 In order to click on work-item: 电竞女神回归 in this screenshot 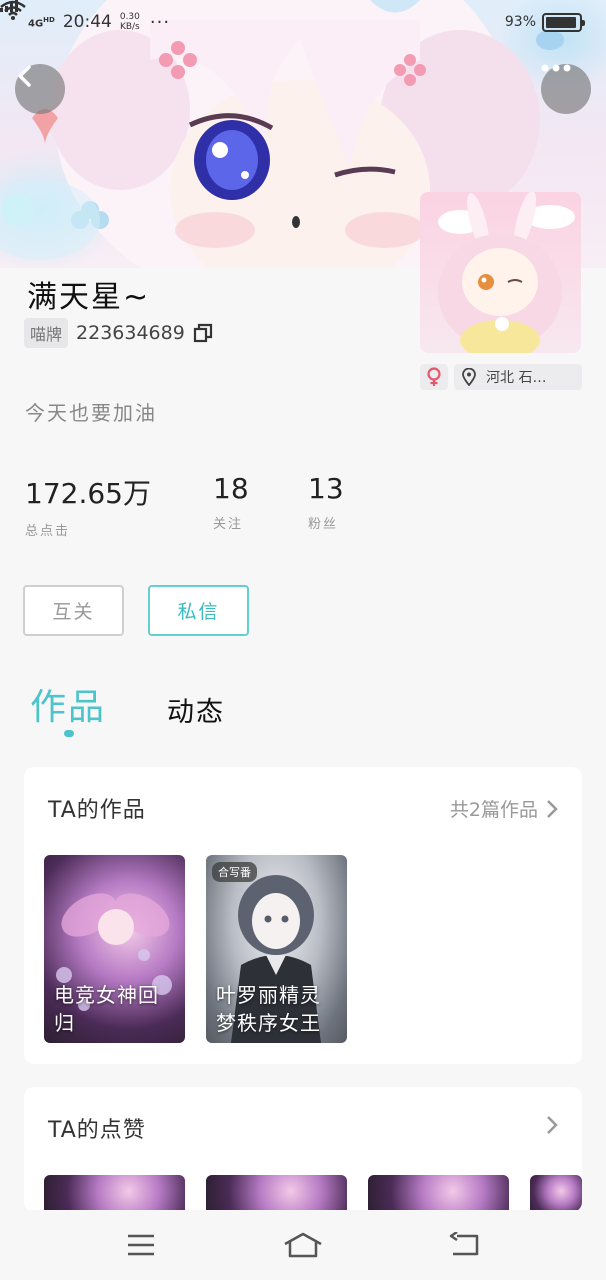, I will do `click(114, 949)`.